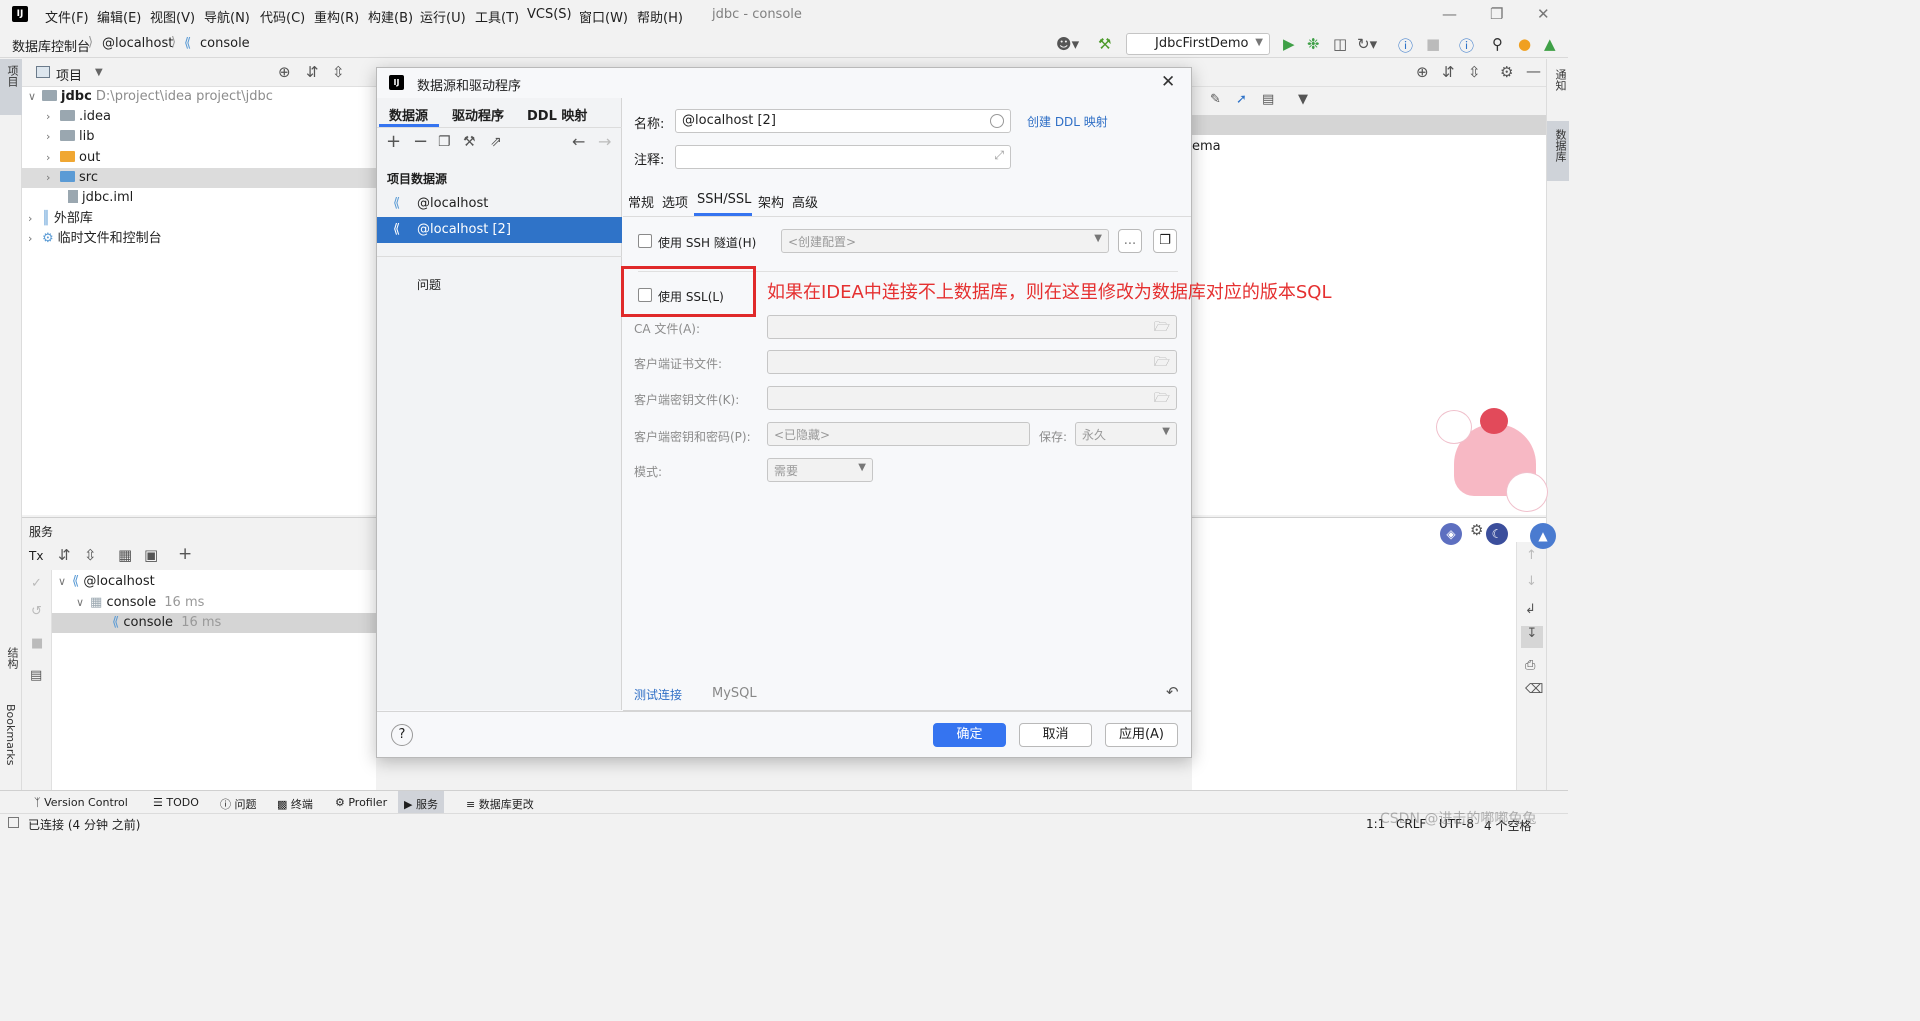 This screenshot has width=1920, height=1021. Describe the element at coordinates (11, 87) in the screenshot. I see `project-tool-button: 项目` at that location.